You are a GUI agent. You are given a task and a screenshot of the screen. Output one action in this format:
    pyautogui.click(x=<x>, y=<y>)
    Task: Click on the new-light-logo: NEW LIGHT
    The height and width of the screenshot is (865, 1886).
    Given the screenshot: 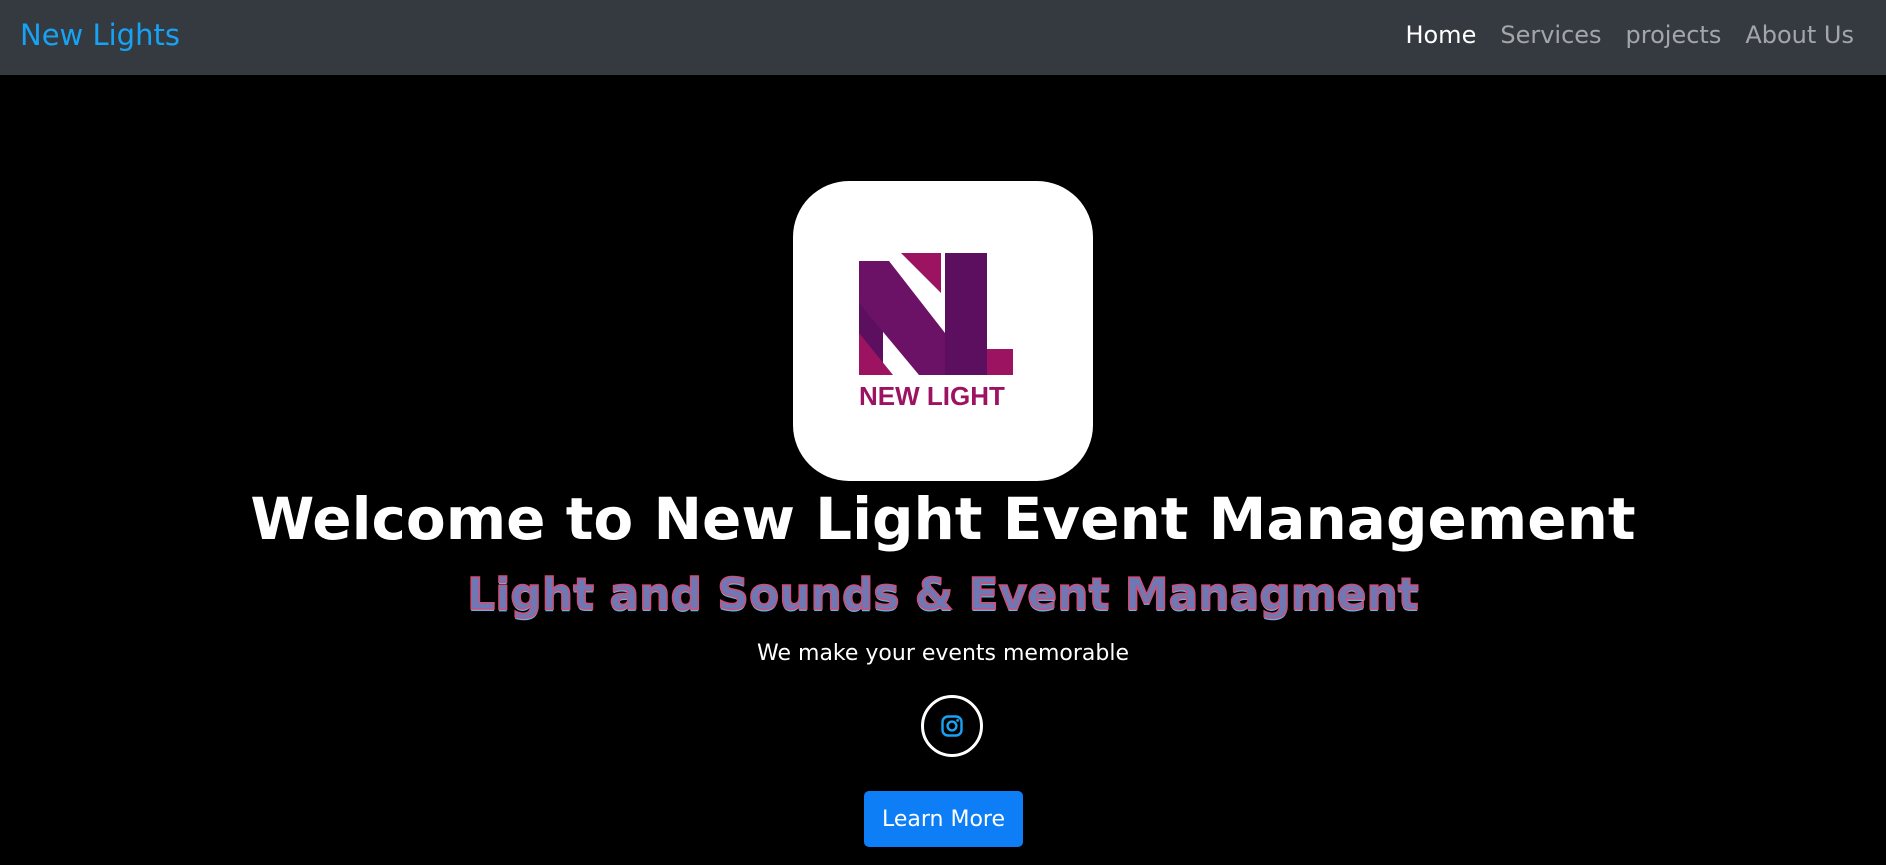 What is the action you would take?
    pyautogui.click(x=936, y=332)
    